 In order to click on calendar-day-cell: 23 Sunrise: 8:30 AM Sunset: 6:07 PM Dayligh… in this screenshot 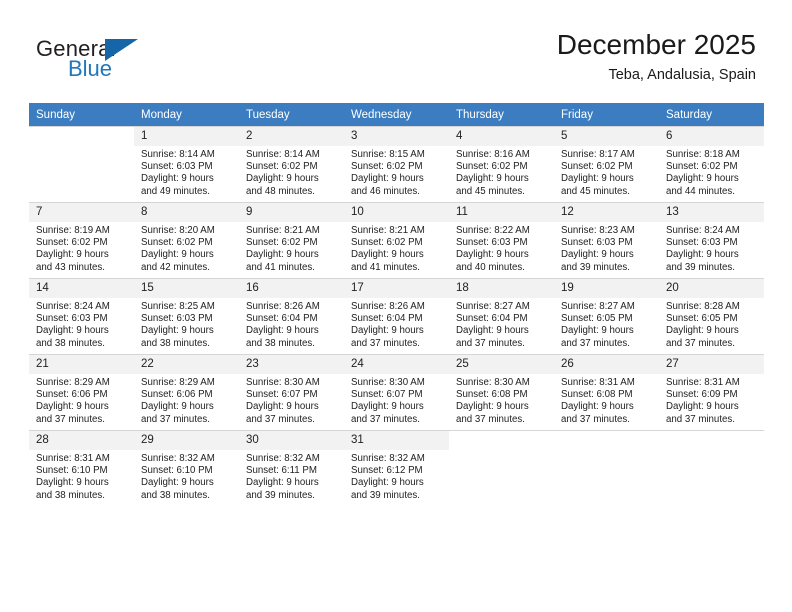, I will do `click(291, 392)`.